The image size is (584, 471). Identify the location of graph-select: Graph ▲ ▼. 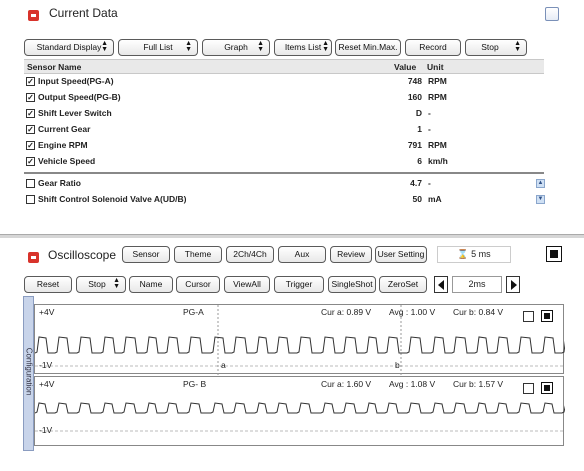
(236, 47).